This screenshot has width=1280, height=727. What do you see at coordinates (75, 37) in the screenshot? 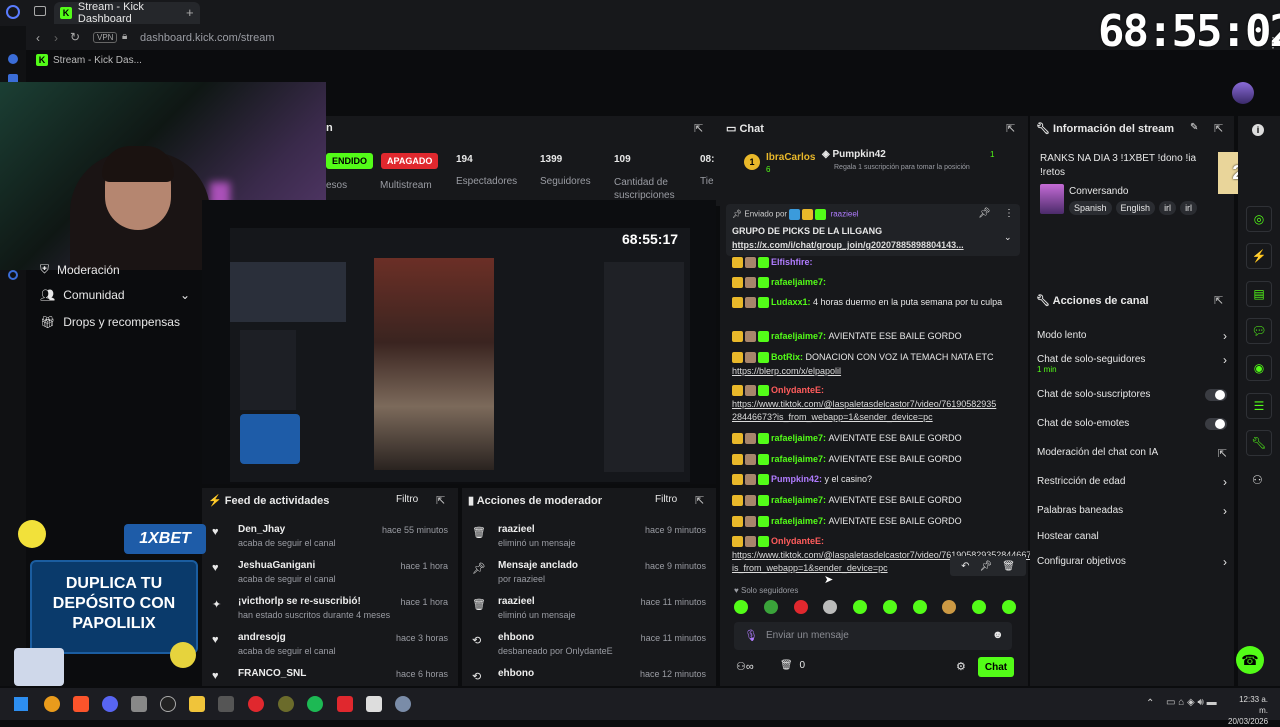
I see `reload-icon: ↻` at bounding box center [75, 37].